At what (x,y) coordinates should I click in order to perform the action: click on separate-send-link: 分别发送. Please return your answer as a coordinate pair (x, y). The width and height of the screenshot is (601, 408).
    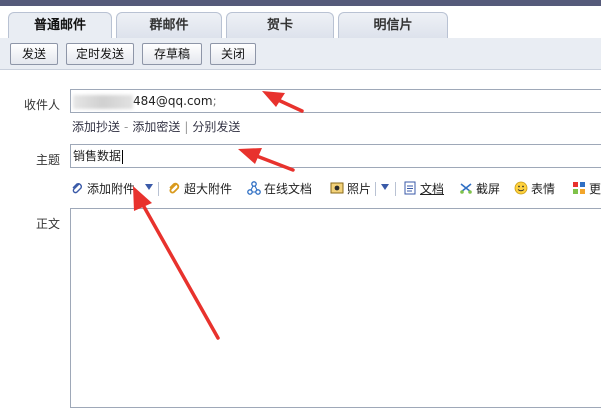
    Looking at the image, I should click on (216, 127).